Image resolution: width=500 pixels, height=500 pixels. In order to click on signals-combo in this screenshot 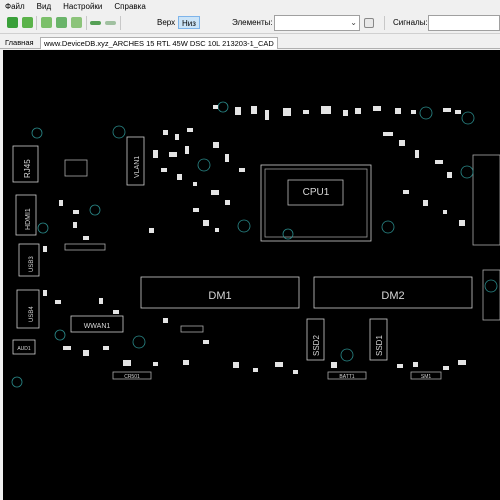, I will do `click(464, 23)`.